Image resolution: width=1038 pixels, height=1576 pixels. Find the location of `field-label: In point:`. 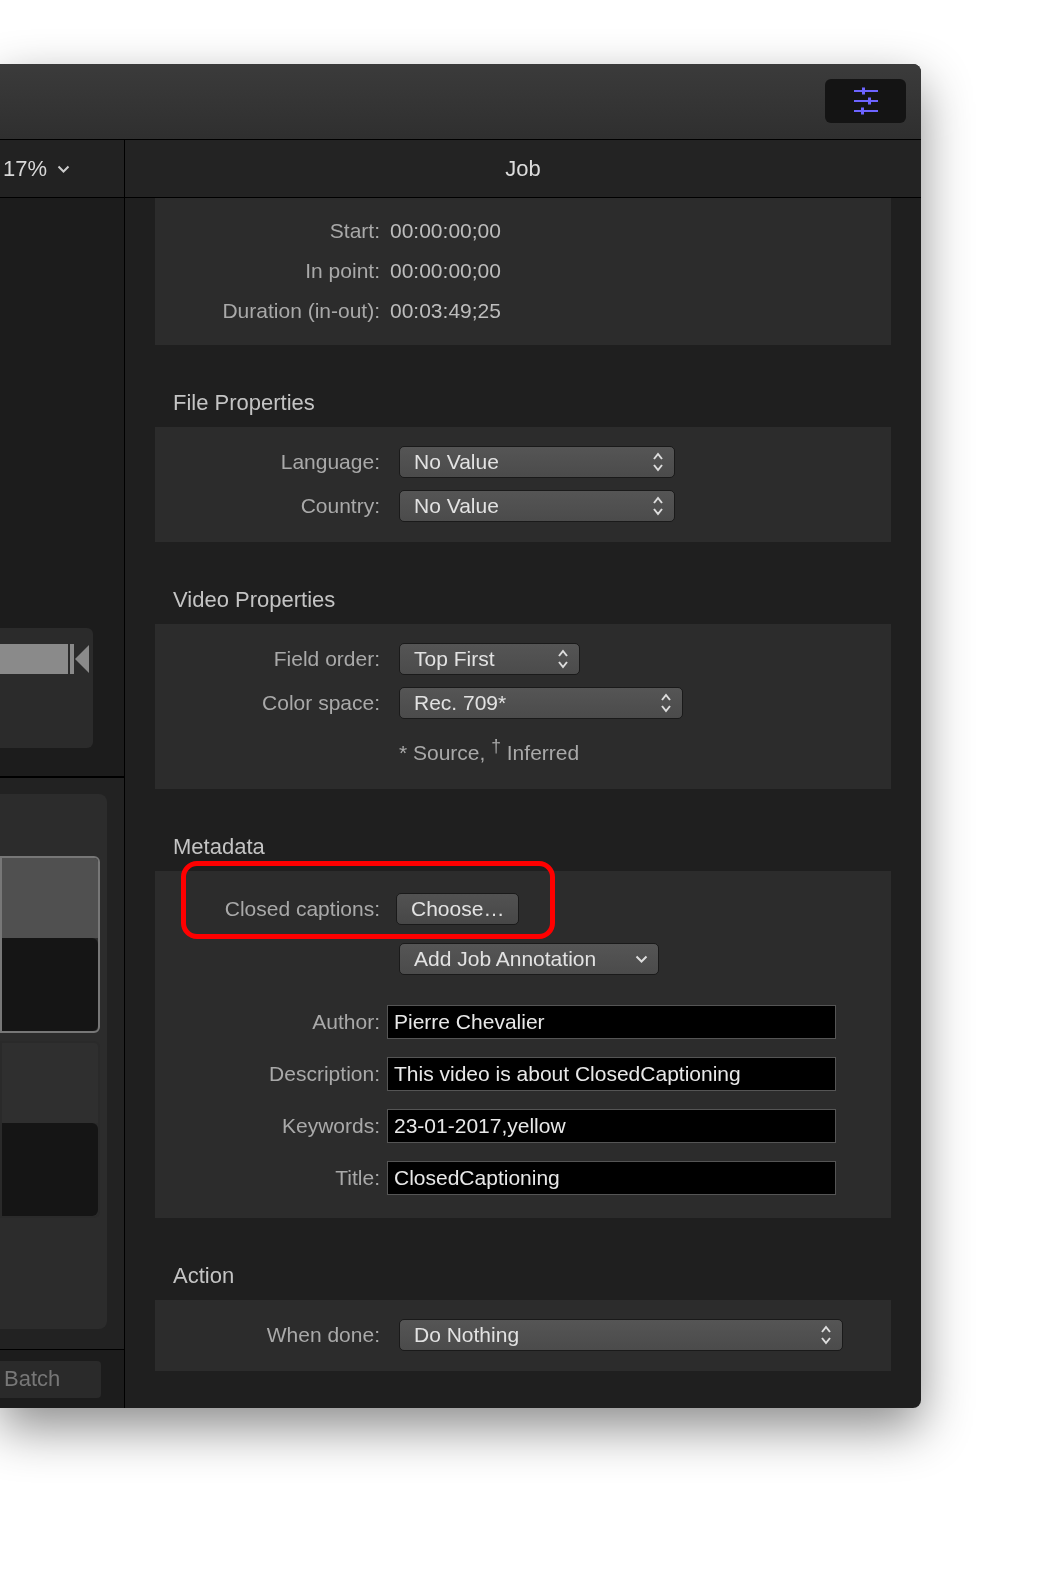

field-label: In point: is located at coordinates (342, 271).